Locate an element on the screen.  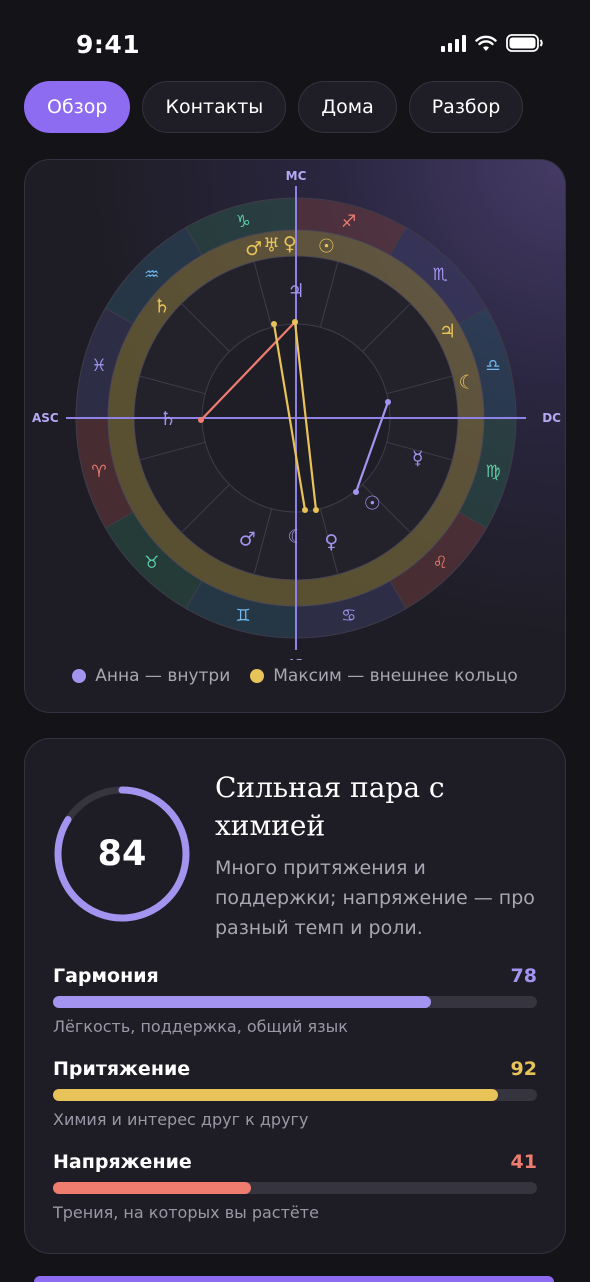
metric-value: 78 is located at coordinates (523, 976).